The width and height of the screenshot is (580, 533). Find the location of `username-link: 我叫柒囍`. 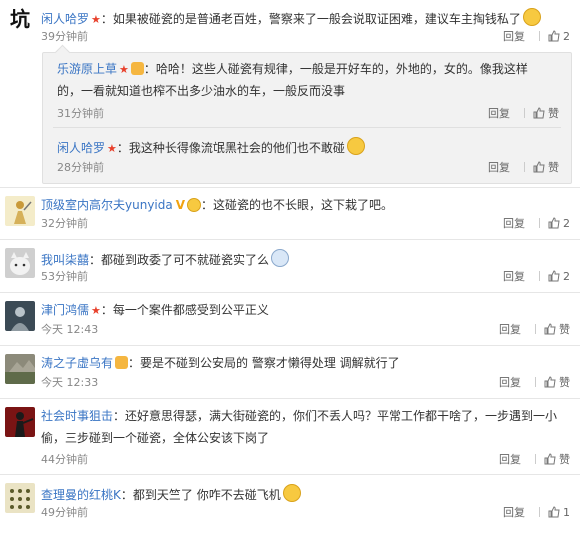

username-link: 我叫柒囍 is located at coordinates (65, 260).